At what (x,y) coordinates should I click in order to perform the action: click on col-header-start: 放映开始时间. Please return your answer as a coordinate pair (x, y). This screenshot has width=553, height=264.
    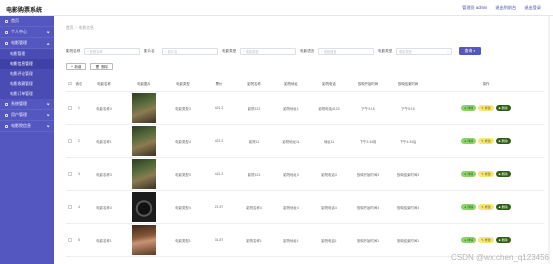
    Looking at the image, I should click on (368, 83).